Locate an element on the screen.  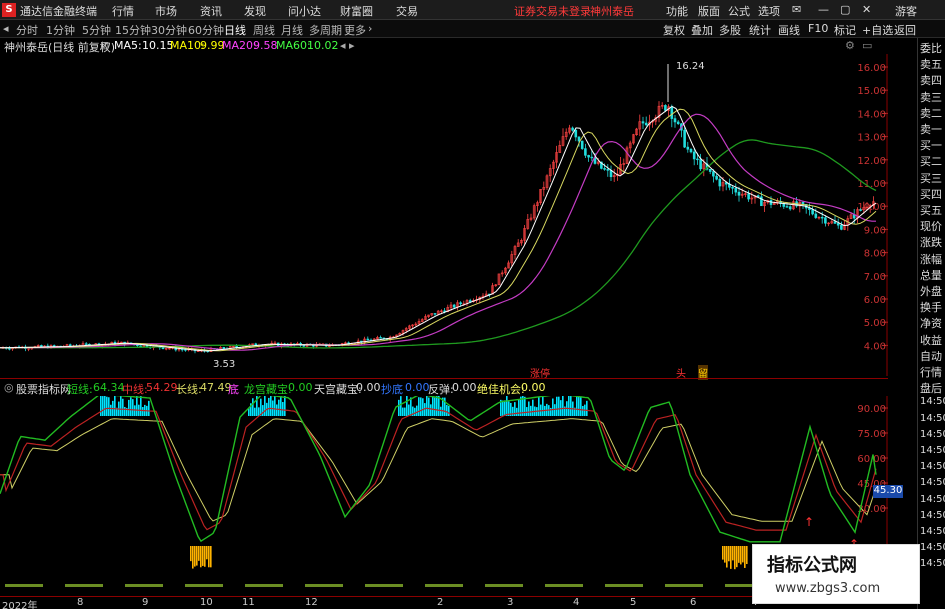
side-item: 自动 is located at coordinates (932, 356).